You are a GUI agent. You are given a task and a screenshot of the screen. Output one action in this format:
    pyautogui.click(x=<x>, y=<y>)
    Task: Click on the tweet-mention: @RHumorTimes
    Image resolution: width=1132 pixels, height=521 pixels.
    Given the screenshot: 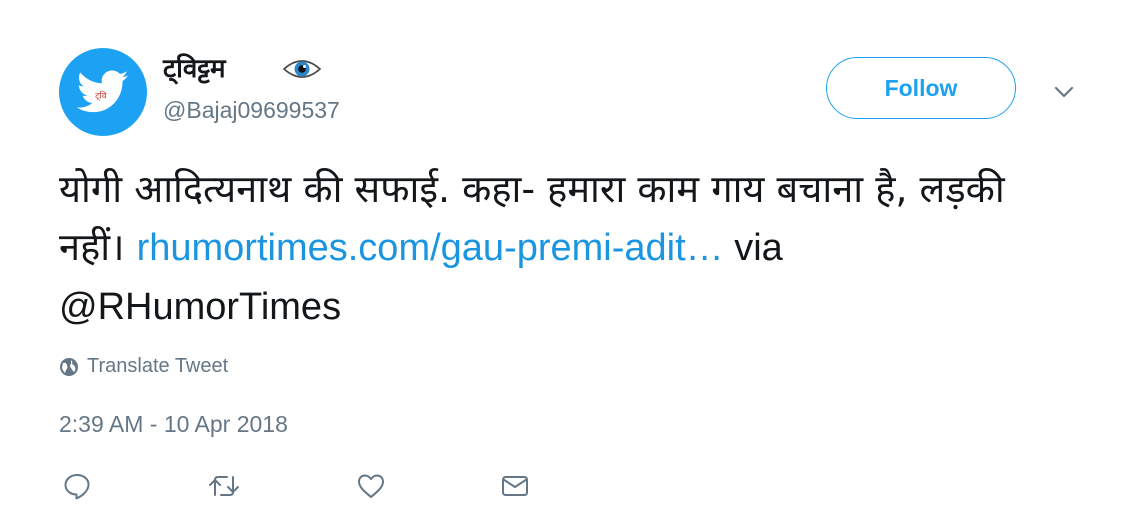 What is the action you would take?
    pyautogui.click(x=200, y=307)
    